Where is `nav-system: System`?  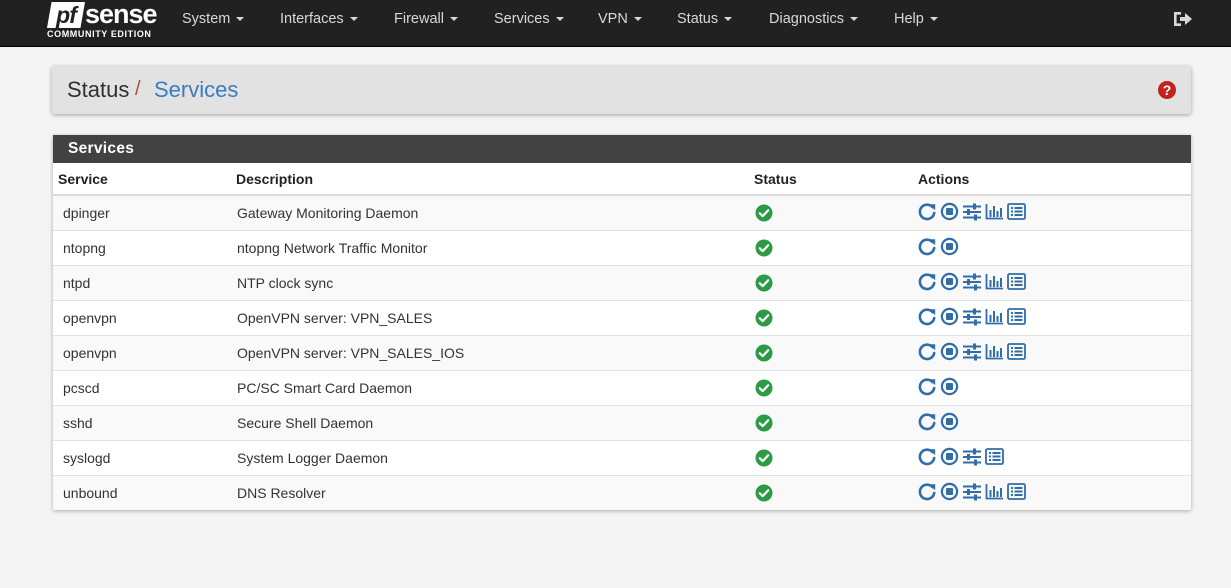
nav-system: System is located at coordinates (213, 19).